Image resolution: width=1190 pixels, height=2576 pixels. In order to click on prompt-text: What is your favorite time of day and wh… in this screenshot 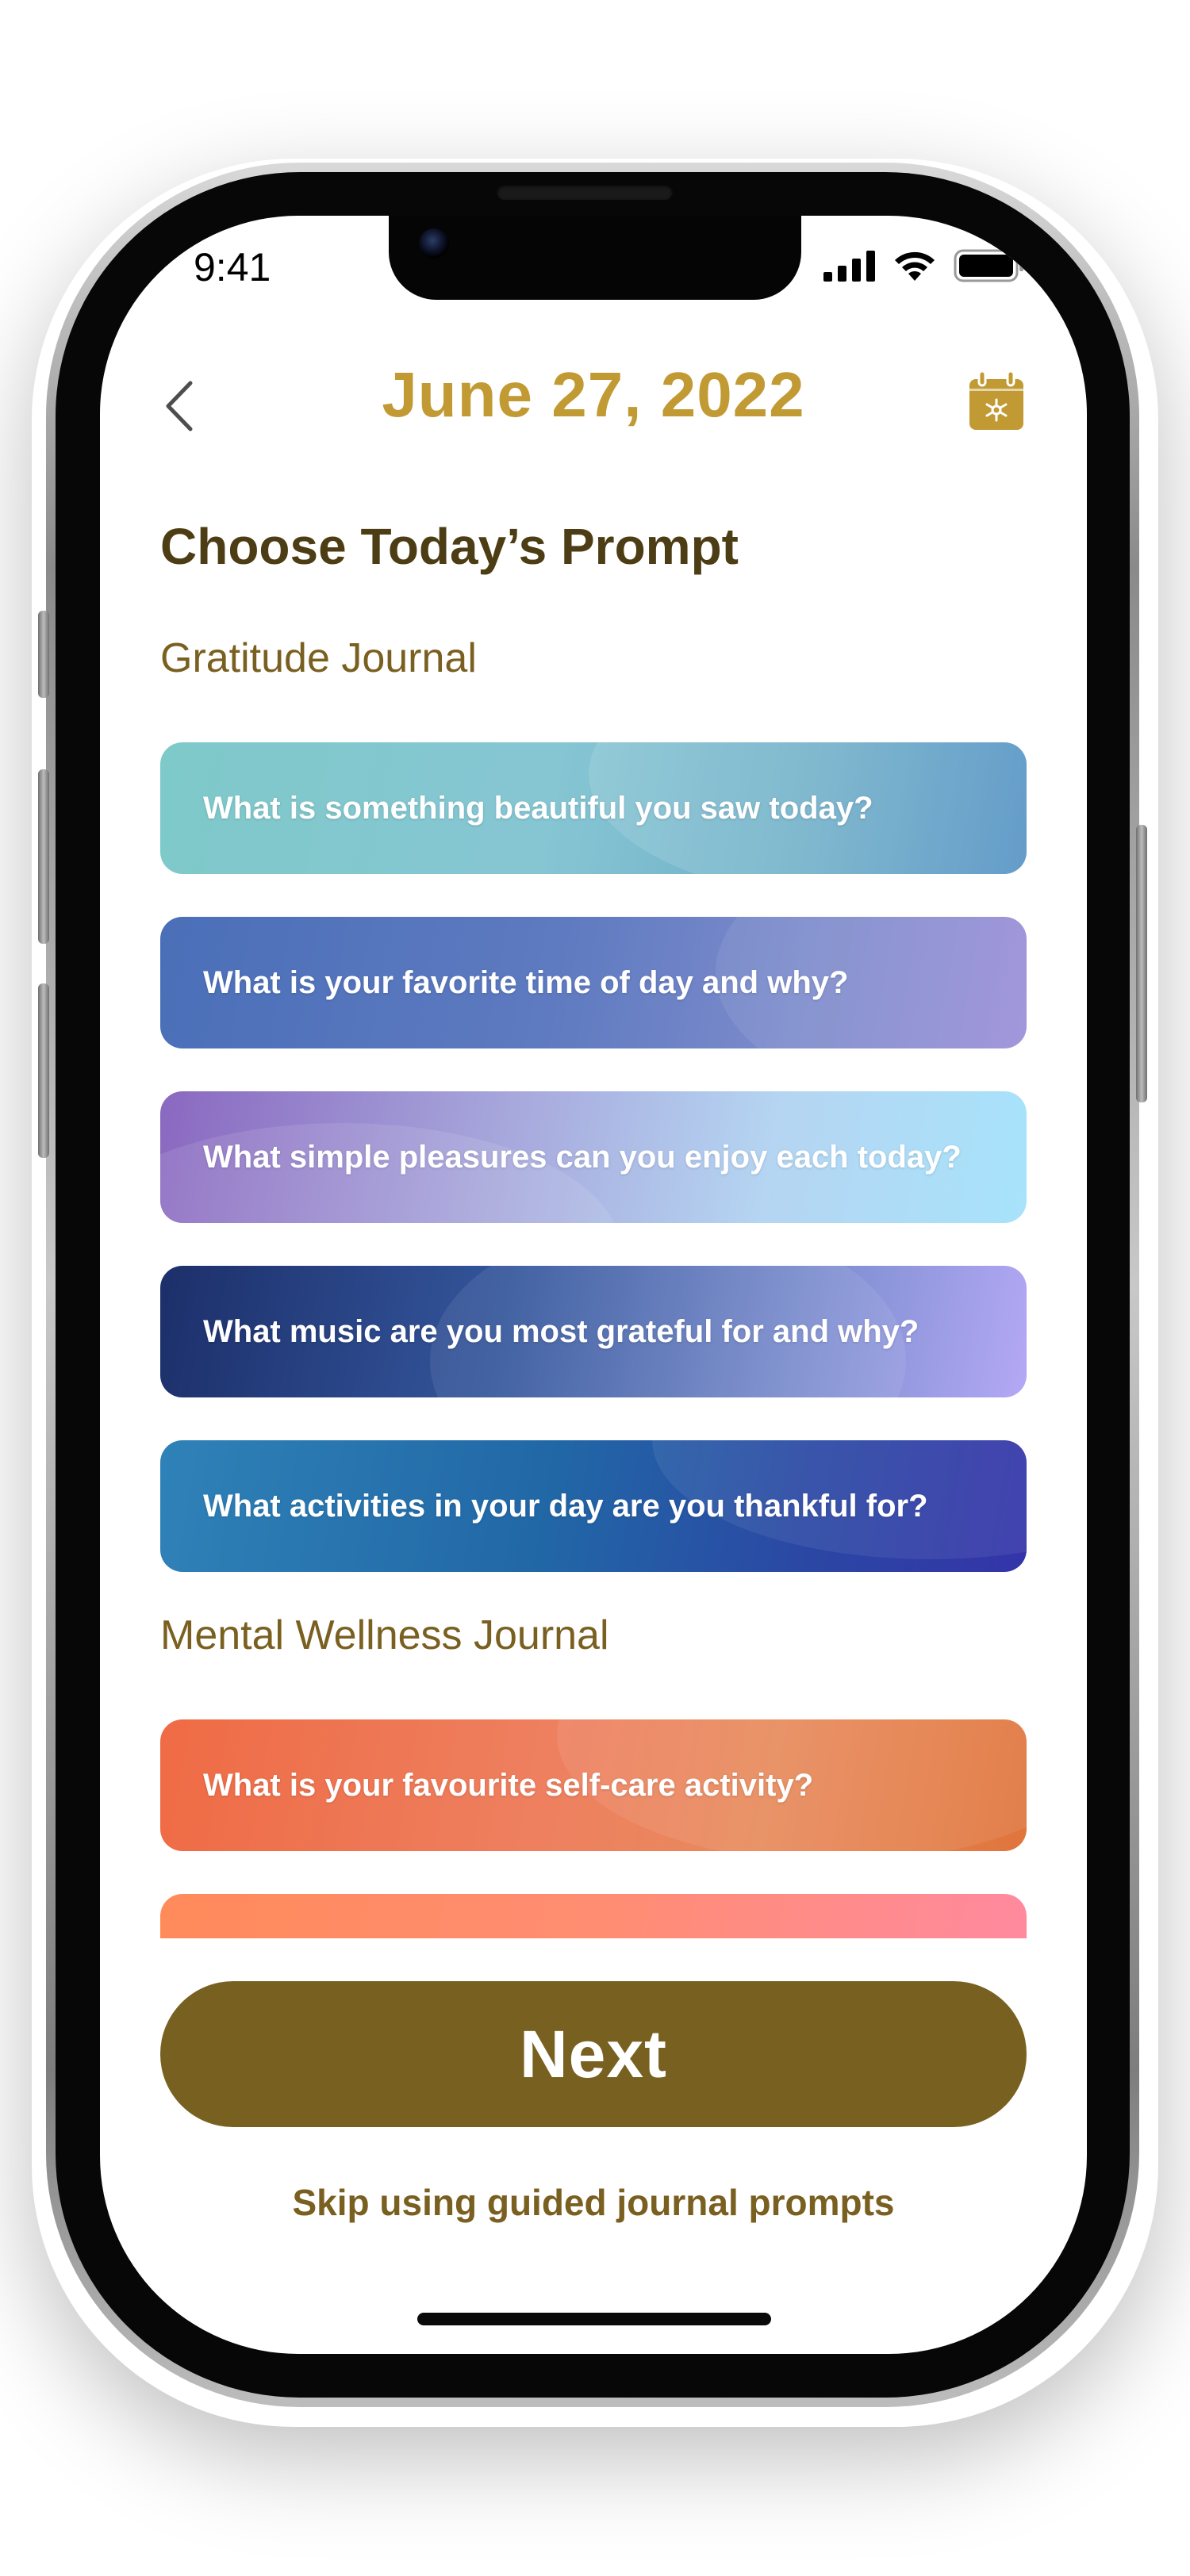, I will do `click(526, 982)`.